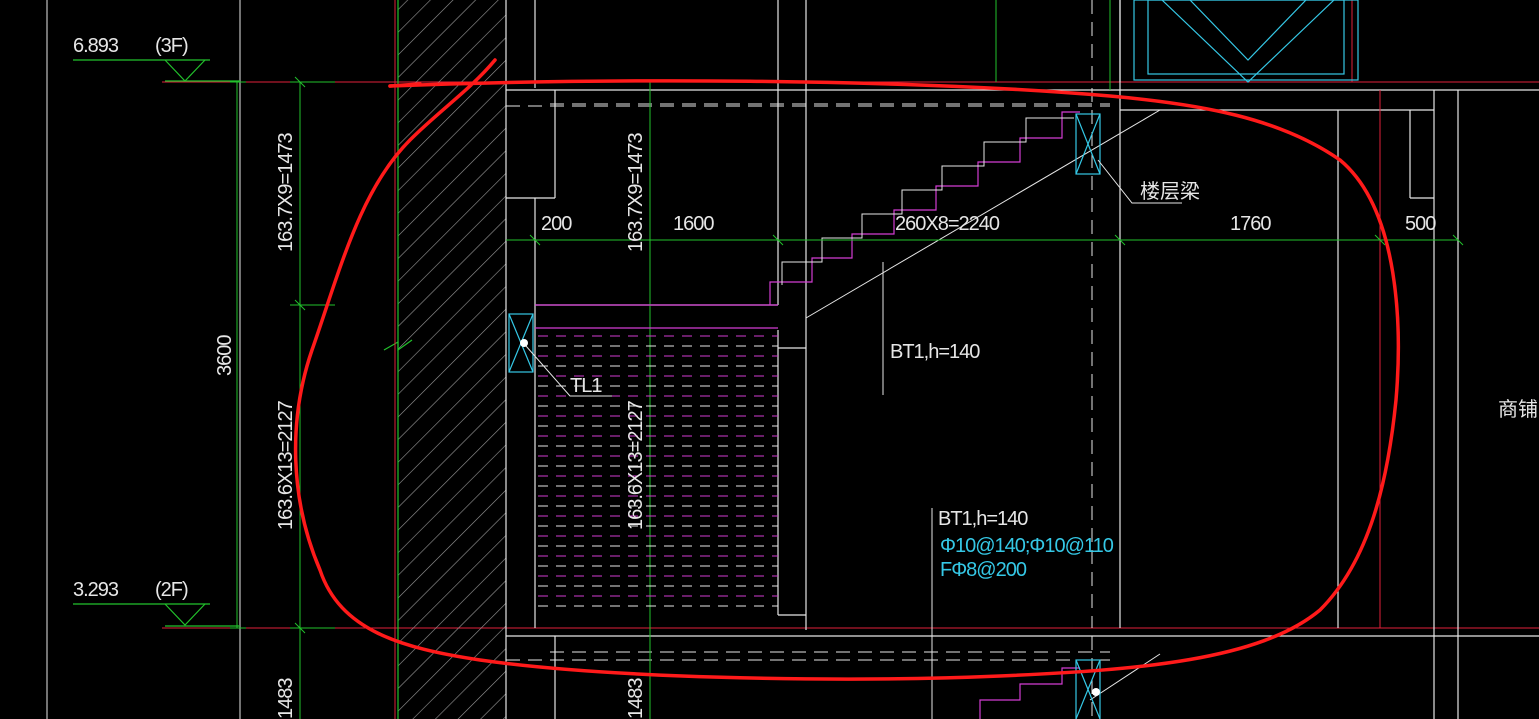 This screenshot has height=719, width=1539. What do you see at coordinates (156, 58) in the screenshot?
I see `level-marker-3f: 6.893 (3F)` at bounding box center [156, 58].